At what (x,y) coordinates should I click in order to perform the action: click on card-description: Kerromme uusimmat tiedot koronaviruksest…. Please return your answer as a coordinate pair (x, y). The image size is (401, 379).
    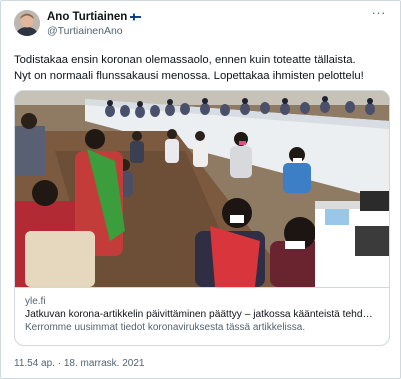
    Looking at the image, I should click on (165, 327).